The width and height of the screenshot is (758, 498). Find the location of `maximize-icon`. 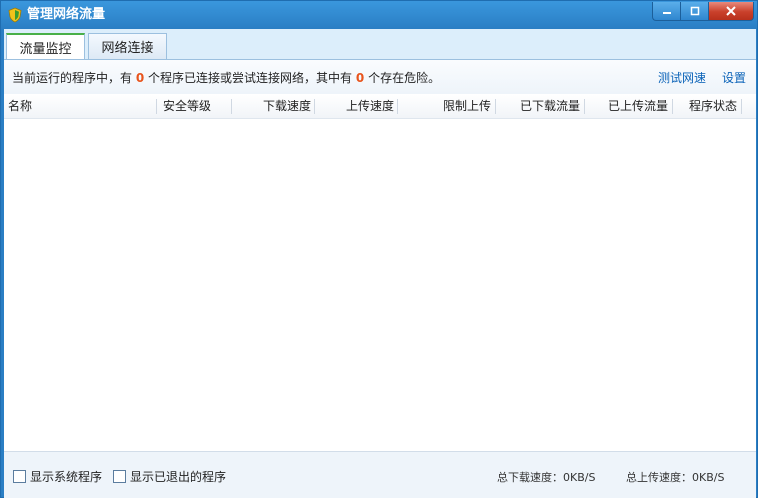

maximize-icon is located at coordinates (694, 11).